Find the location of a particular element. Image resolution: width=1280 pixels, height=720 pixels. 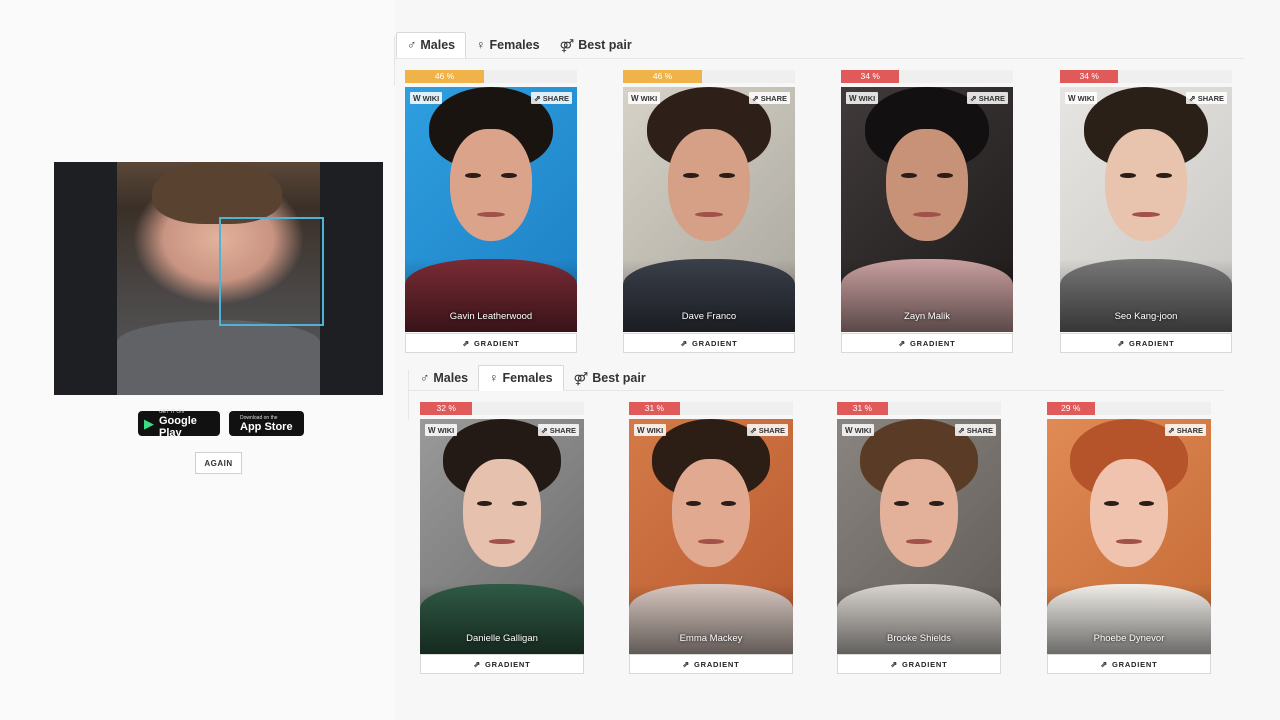

celebrity-photo: W WIKI ⇗ SHARE Gavin Leatherwood is located at coordinates (491, 209).